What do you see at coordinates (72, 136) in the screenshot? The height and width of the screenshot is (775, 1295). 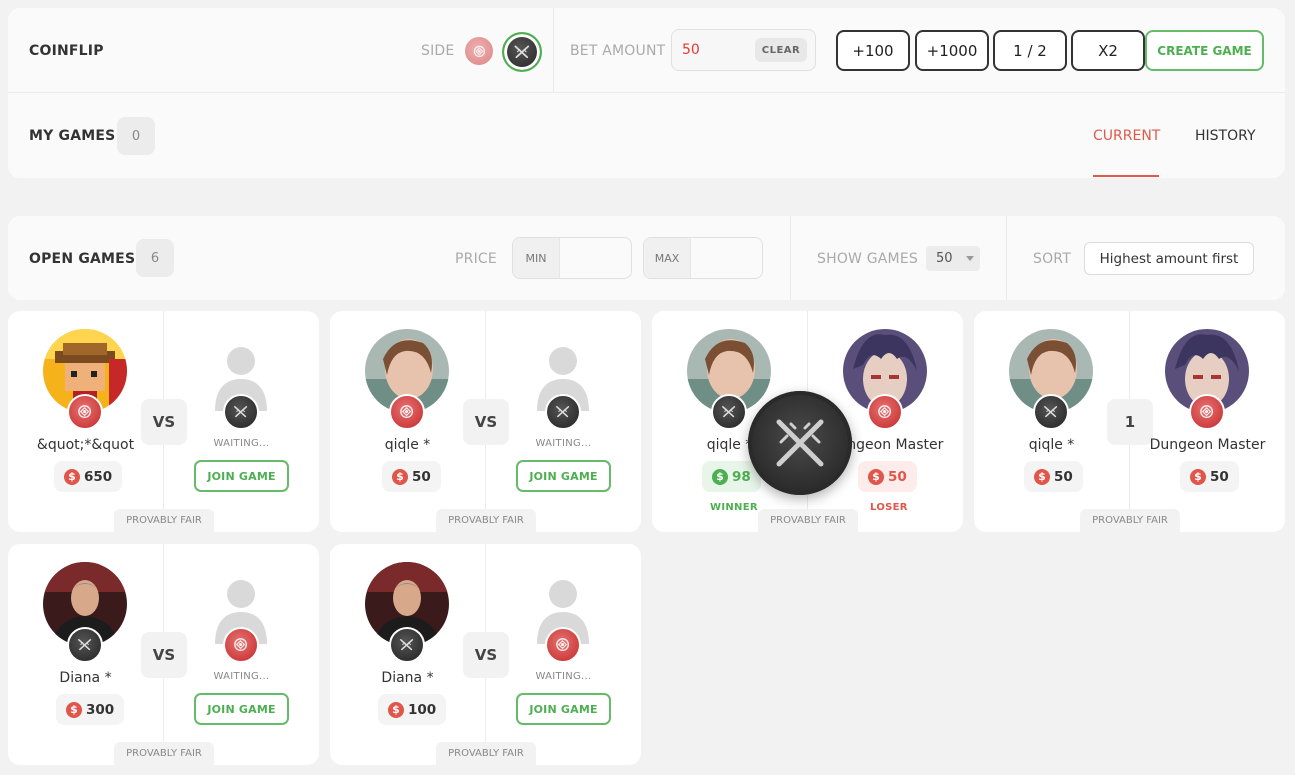 I see `my-games-label: MY GAMES` at bounding box center [72, 136].